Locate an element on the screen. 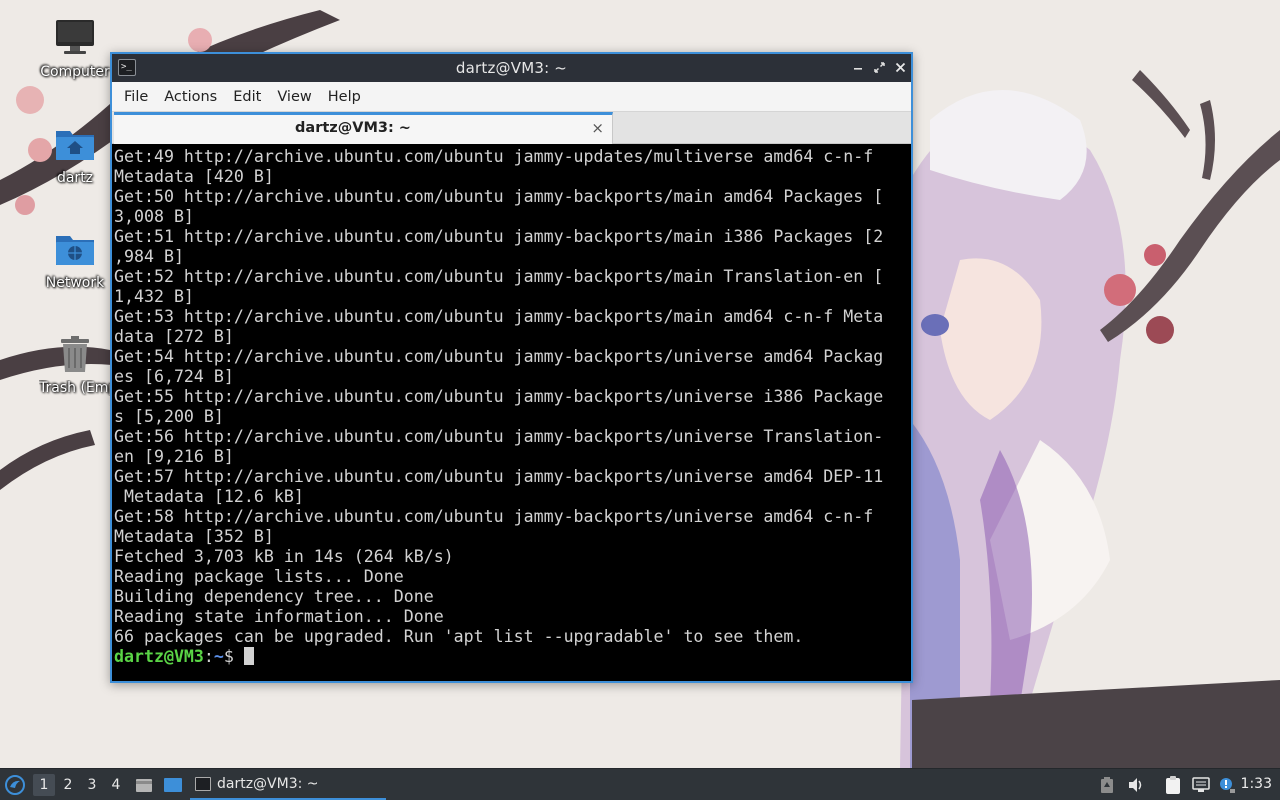 The width and height of the screenshot is (1280, 800). terminal-line: en [9,216 B] is located at coordinates (174, 456).